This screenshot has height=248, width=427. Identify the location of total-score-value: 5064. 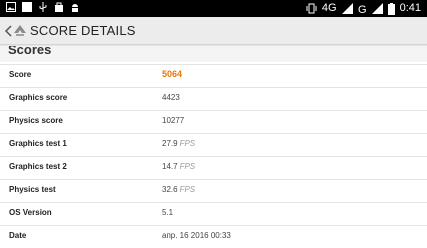
(172, 74).